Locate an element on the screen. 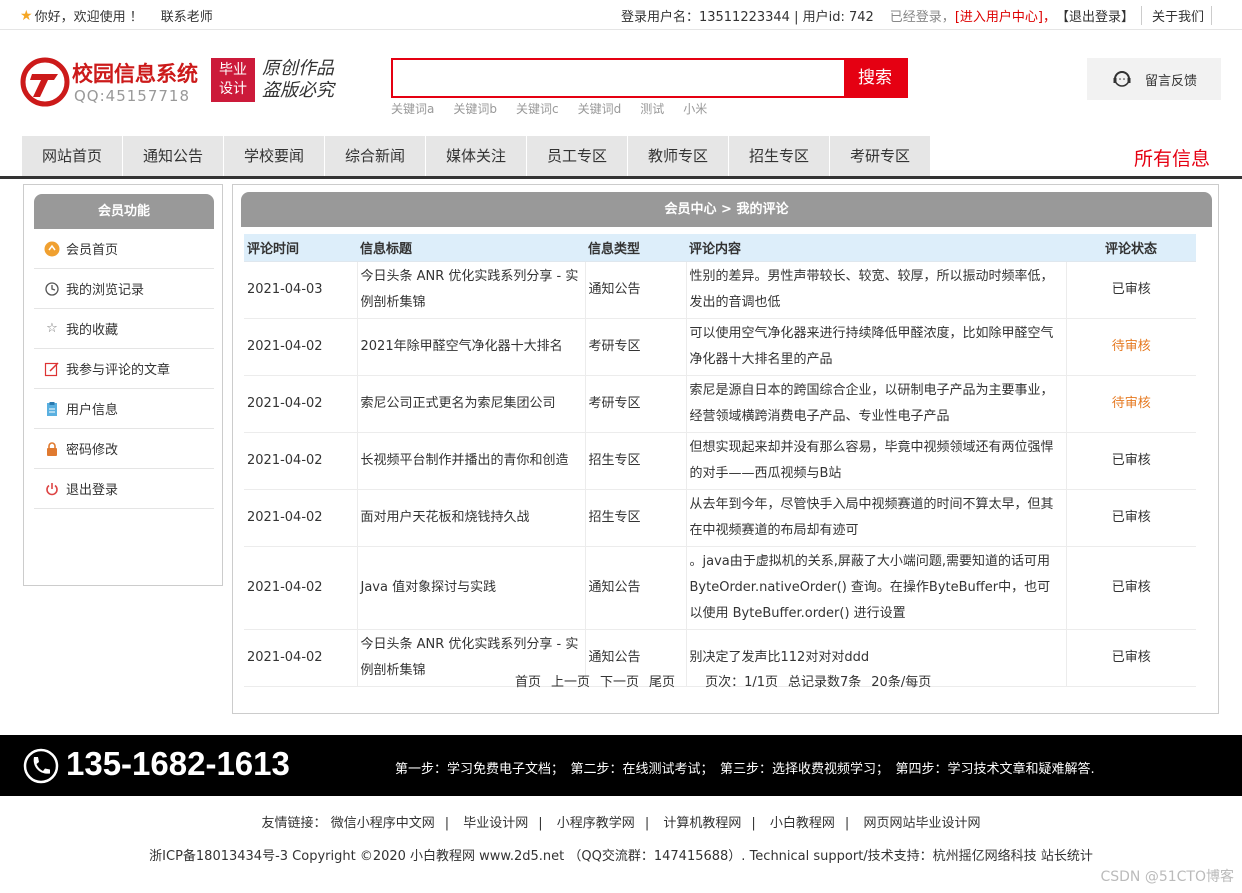  phone-icon is located at coordinates (41, 768).